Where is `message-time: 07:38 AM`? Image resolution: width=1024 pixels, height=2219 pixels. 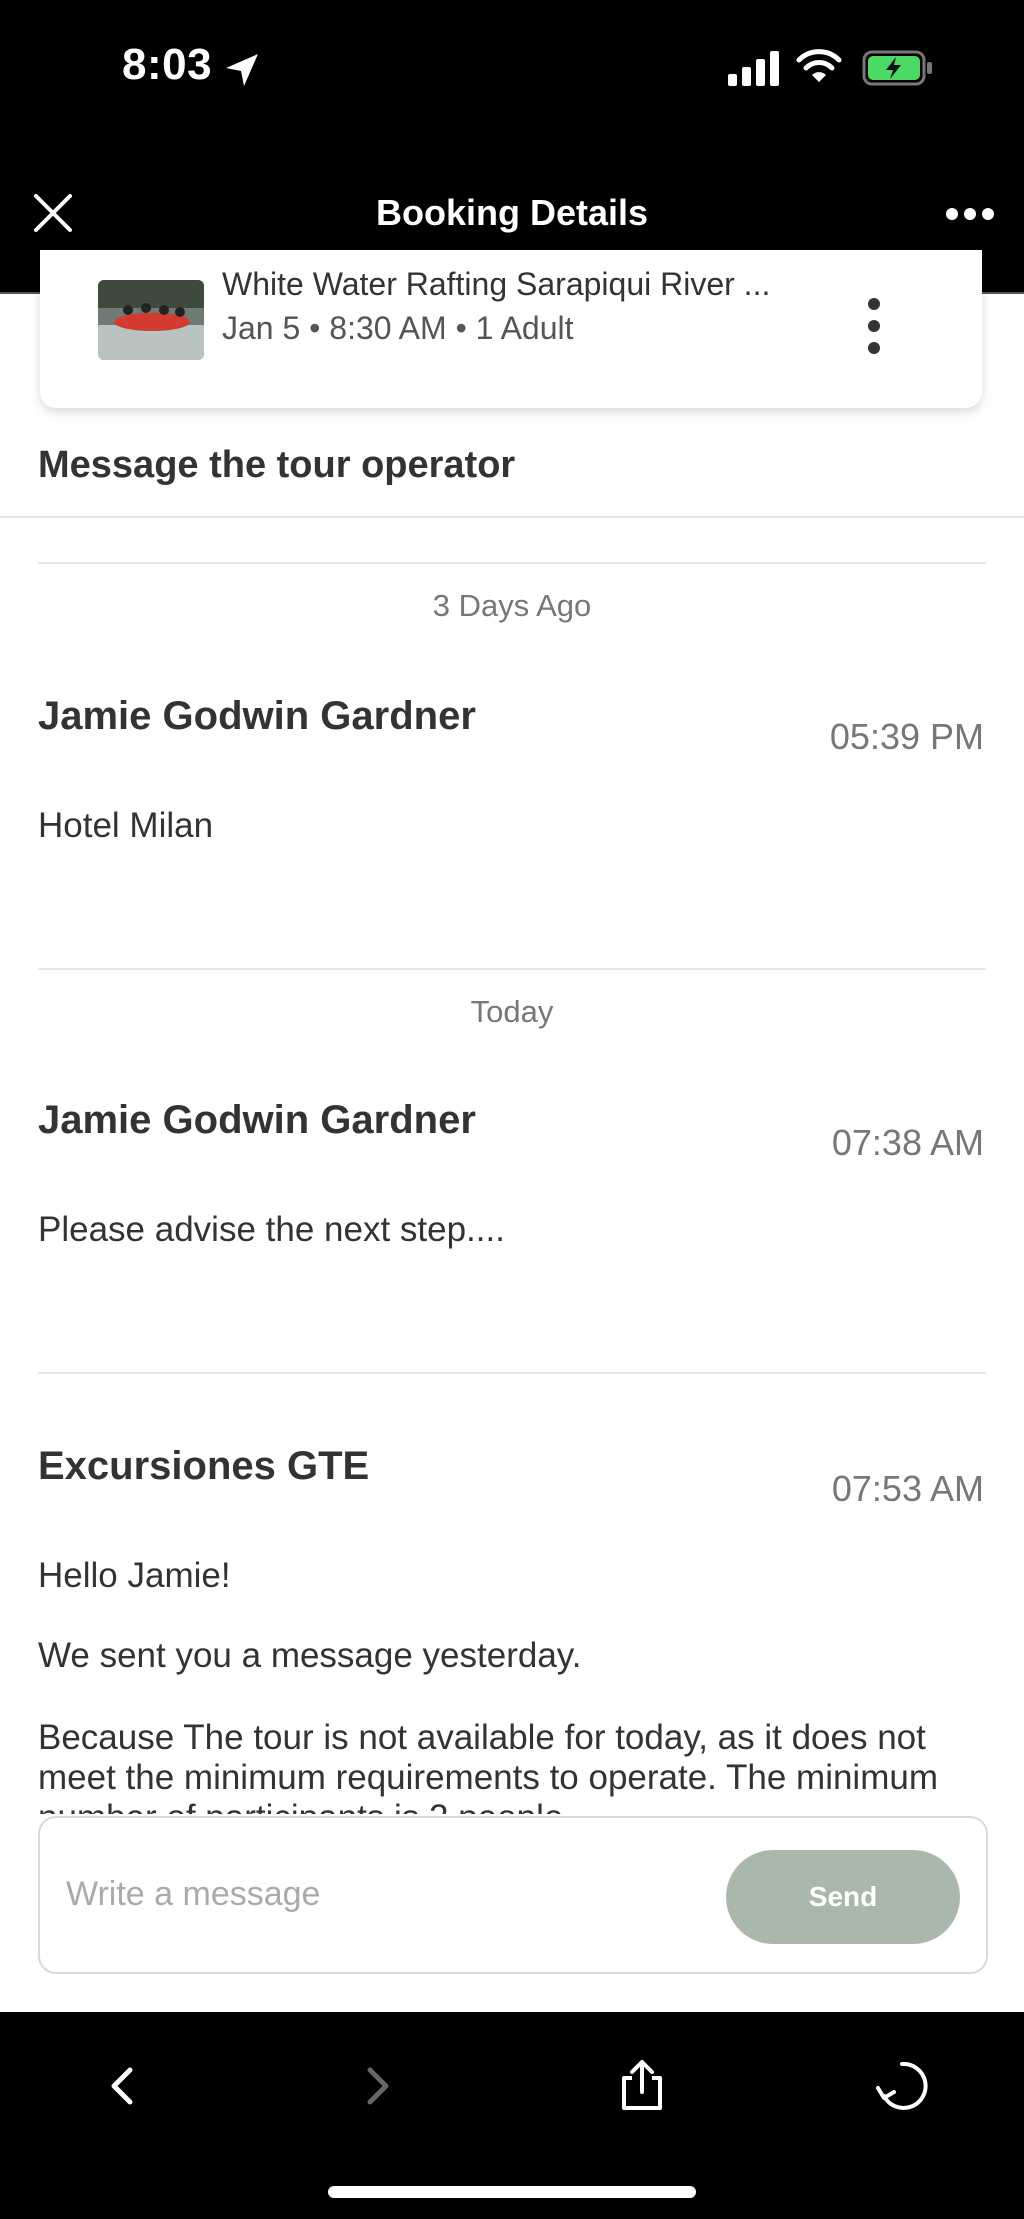
message-time: 07:38 AM is located at coordinates (907, 1142).